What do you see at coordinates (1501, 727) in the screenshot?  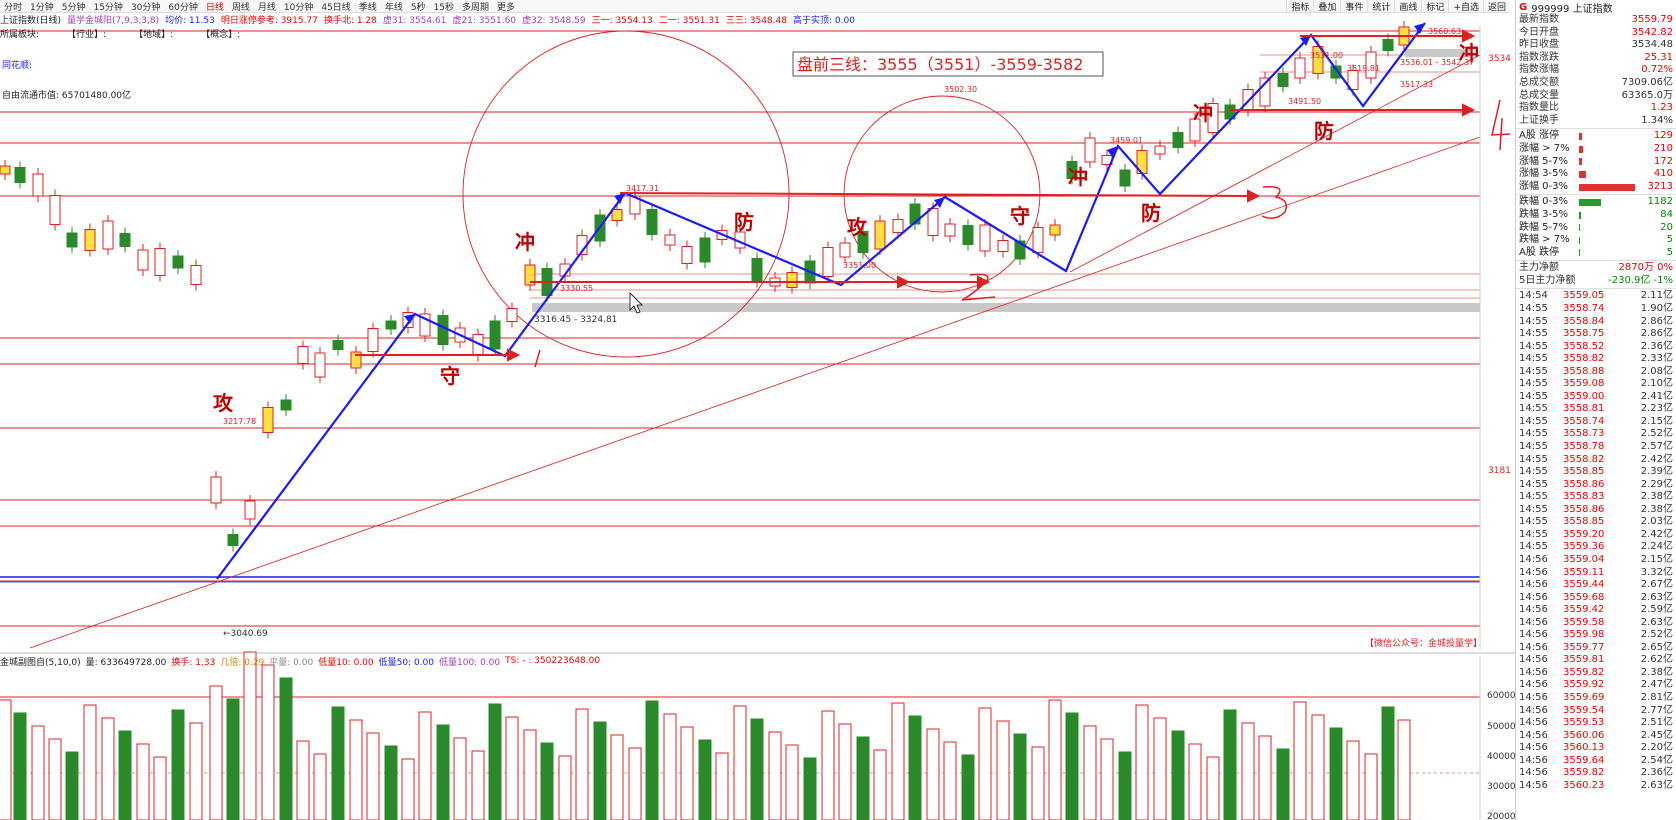 I see `vol-axis-50000: 50000` at bounding box center [1501, 727].